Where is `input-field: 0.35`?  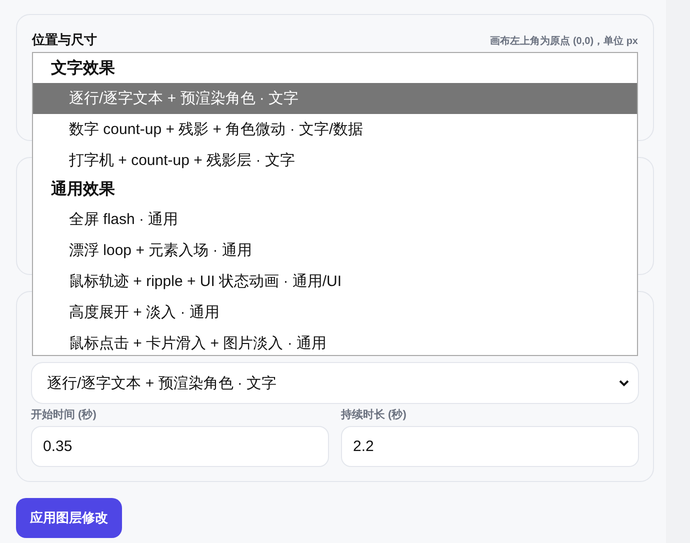
input-field: 0.35 is located at coordinates (180, 446).